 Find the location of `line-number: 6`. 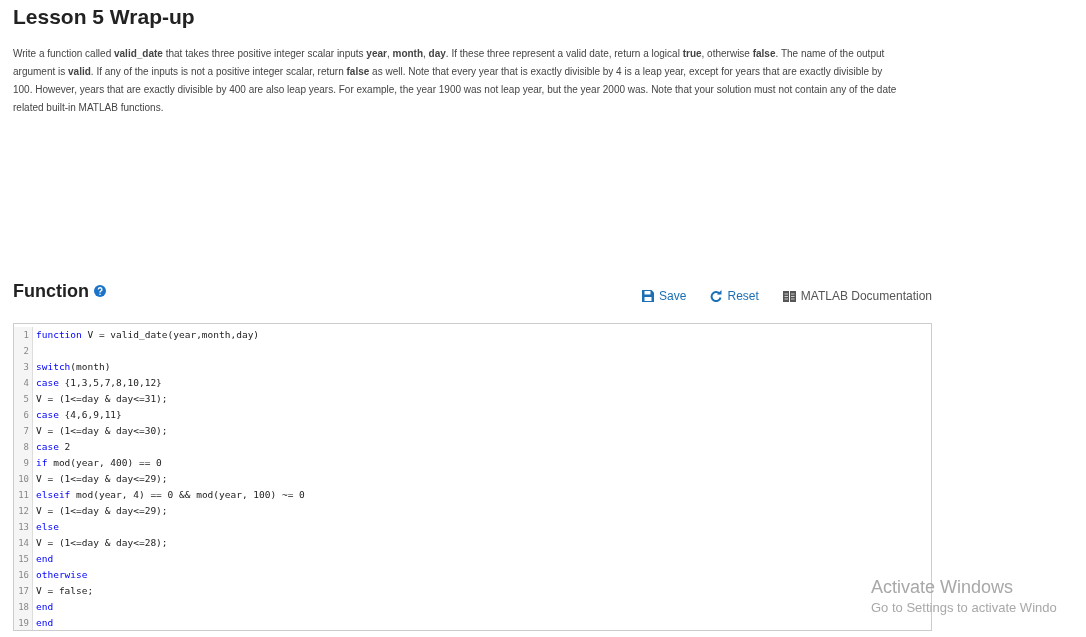

line-number: 6 is located at coordinates (23, 415).